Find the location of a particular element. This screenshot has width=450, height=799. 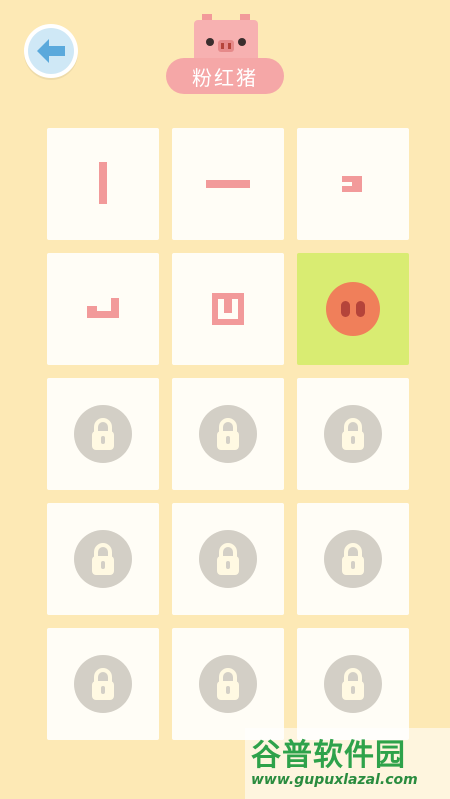

vertical-bar-piece-icon is located at coordinates (103, 183).